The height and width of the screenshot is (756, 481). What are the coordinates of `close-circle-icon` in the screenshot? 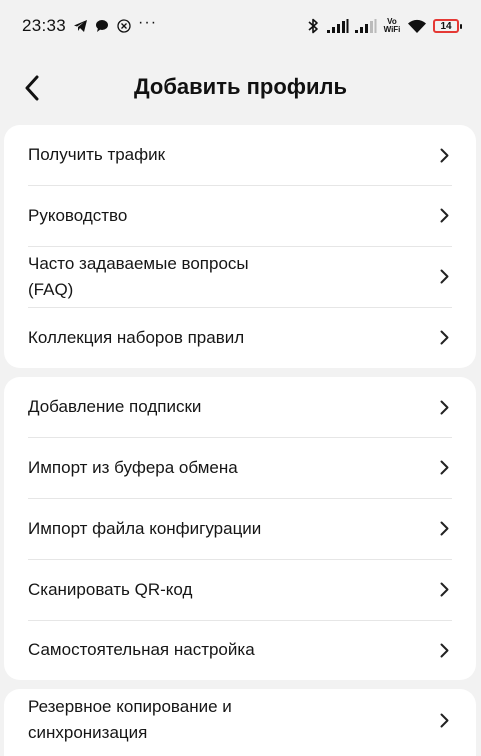 It's located at (124, 26).